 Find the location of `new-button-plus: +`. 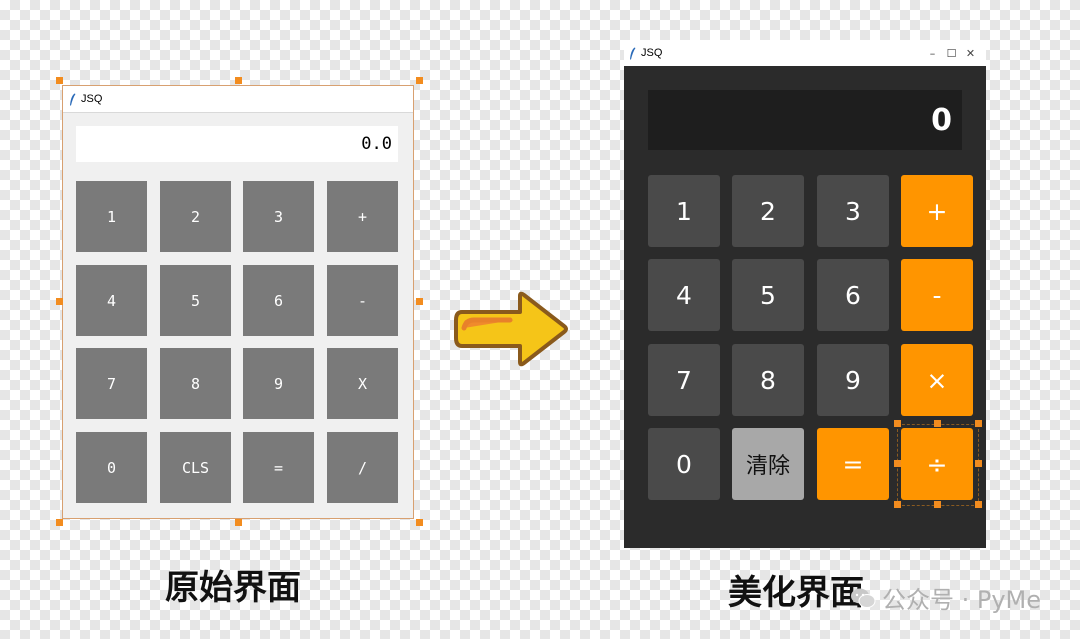

new-button-plus: + is located at coordinates (937, 211).